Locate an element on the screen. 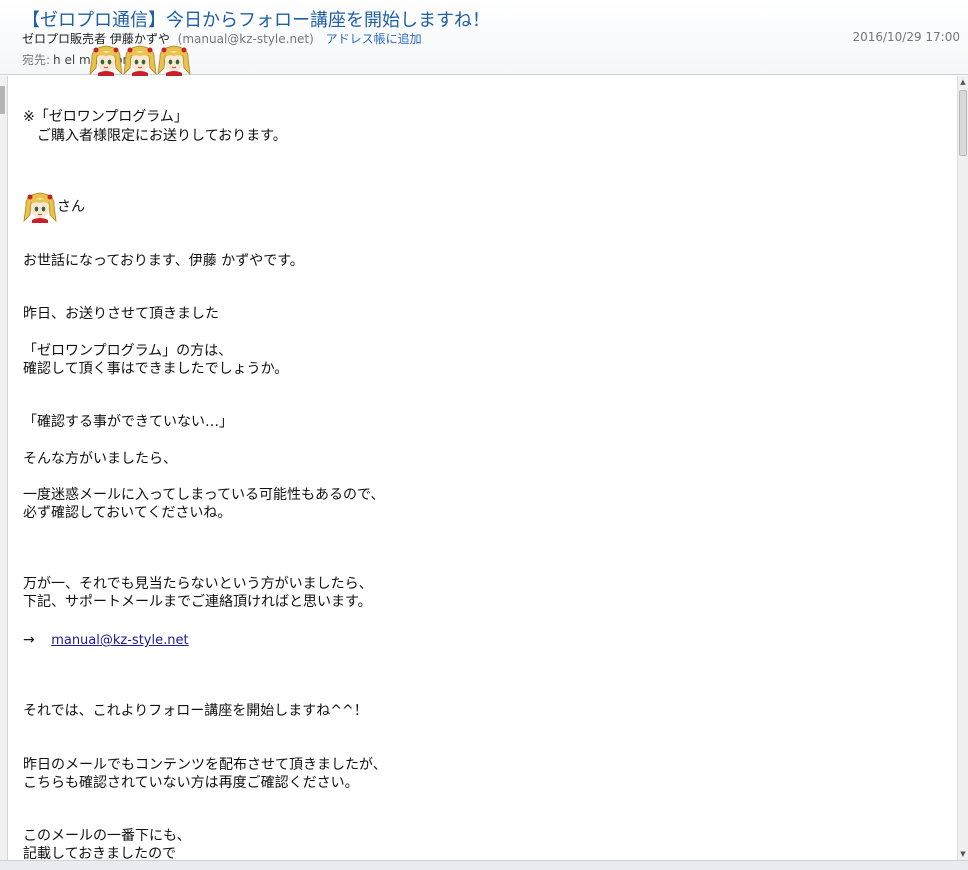 Image resolution: width=968 pixels, height=870 pixels. body-line: このメールの一番下にも、 is located at coordinates (107, 836).